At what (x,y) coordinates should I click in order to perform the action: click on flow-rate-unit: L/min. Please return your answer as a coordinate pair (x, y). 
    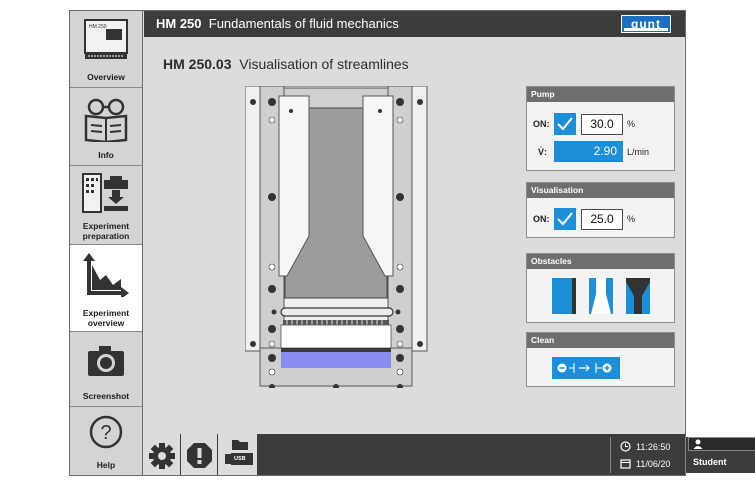
    Looking at the image, I should click on (638, 152).